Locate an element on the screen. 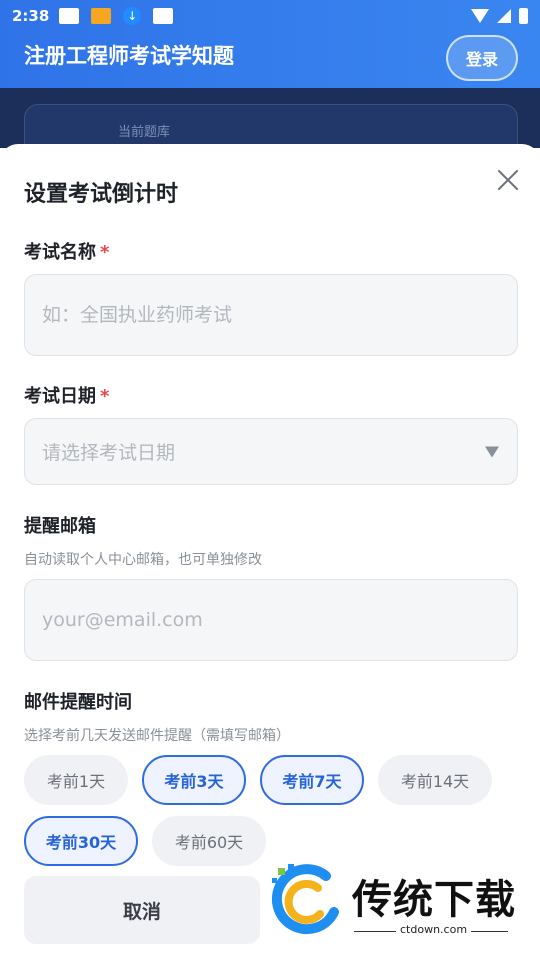 This screenshot has width=540, height=960. exam-name-field-box is located at coordinates (271, 315).